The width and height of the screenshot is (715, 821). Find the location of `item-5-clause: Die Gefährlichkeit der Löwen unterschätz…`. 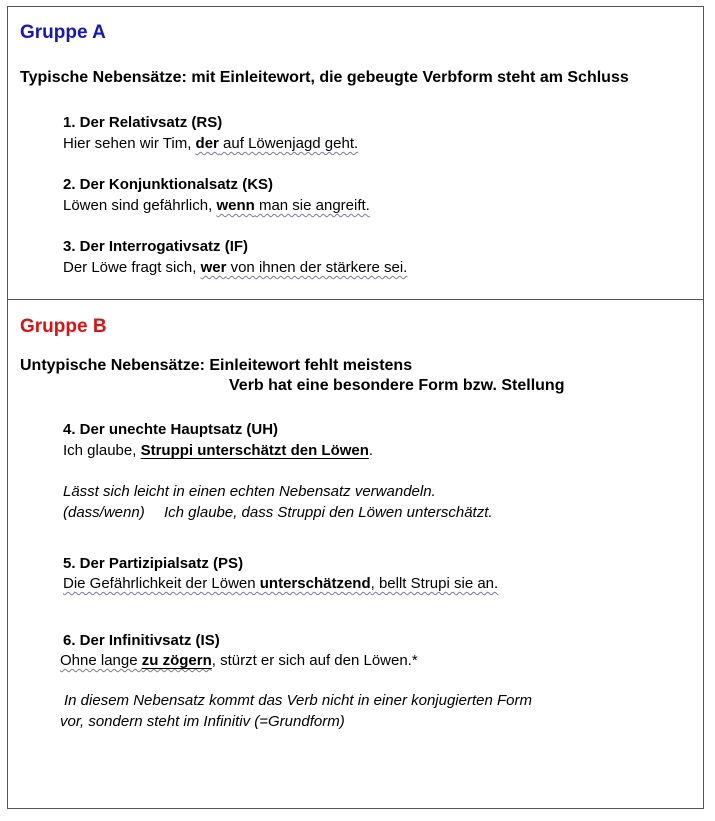

item-5-clause: Die Gefährlichkeit der Löwen unterschätz… is located at coordinates (217, 583).